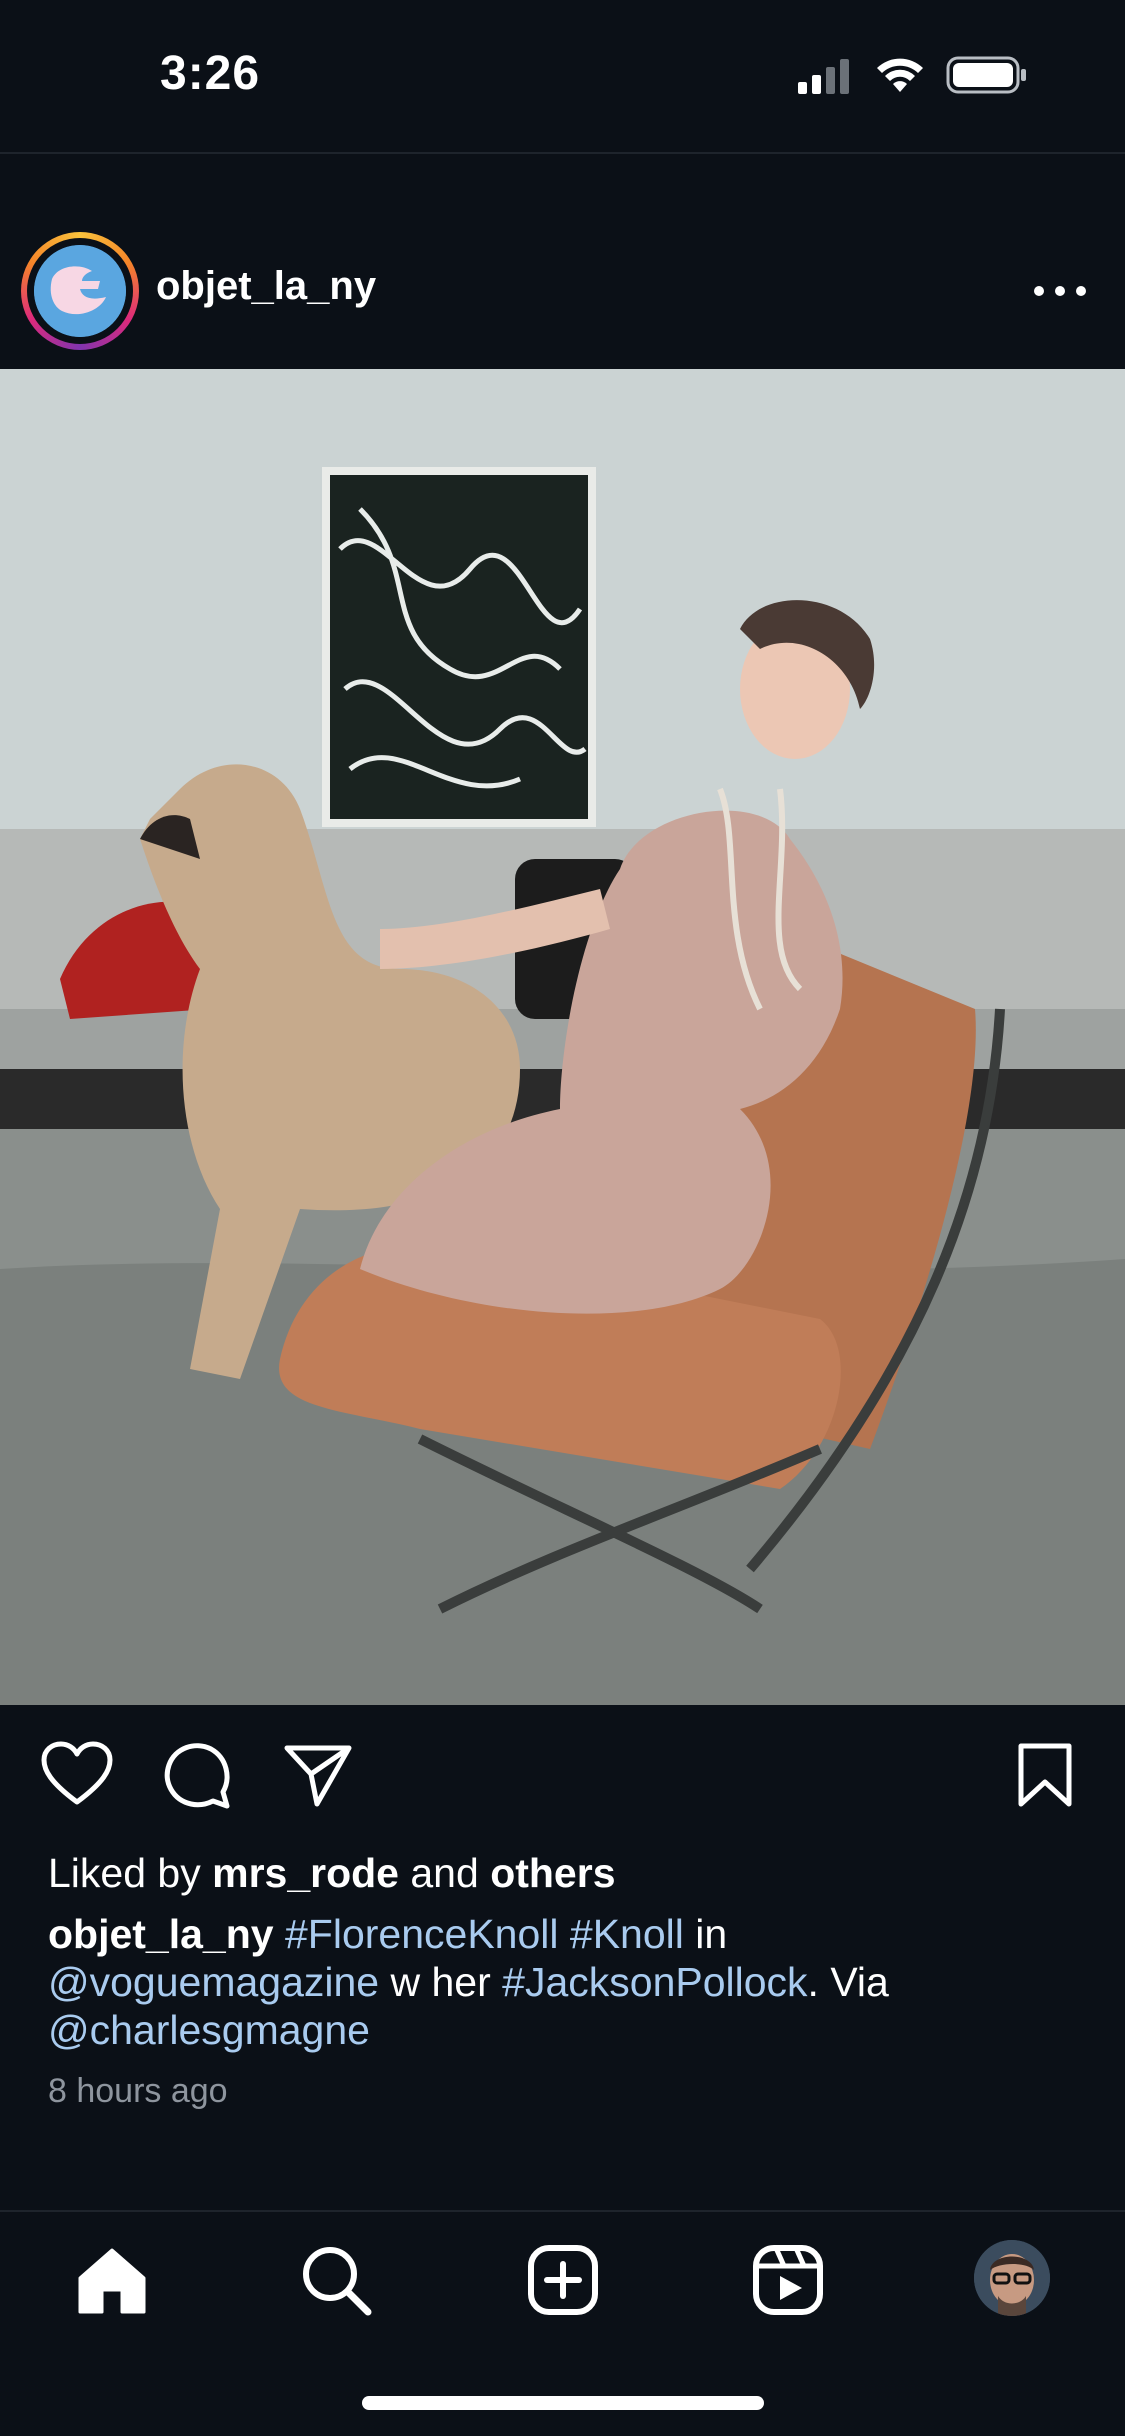 This screenshot has width=1125, height=2436. Describe the element at coordinates (441, 1982) in the screenshot. I see `caption-text: w her` at that location.